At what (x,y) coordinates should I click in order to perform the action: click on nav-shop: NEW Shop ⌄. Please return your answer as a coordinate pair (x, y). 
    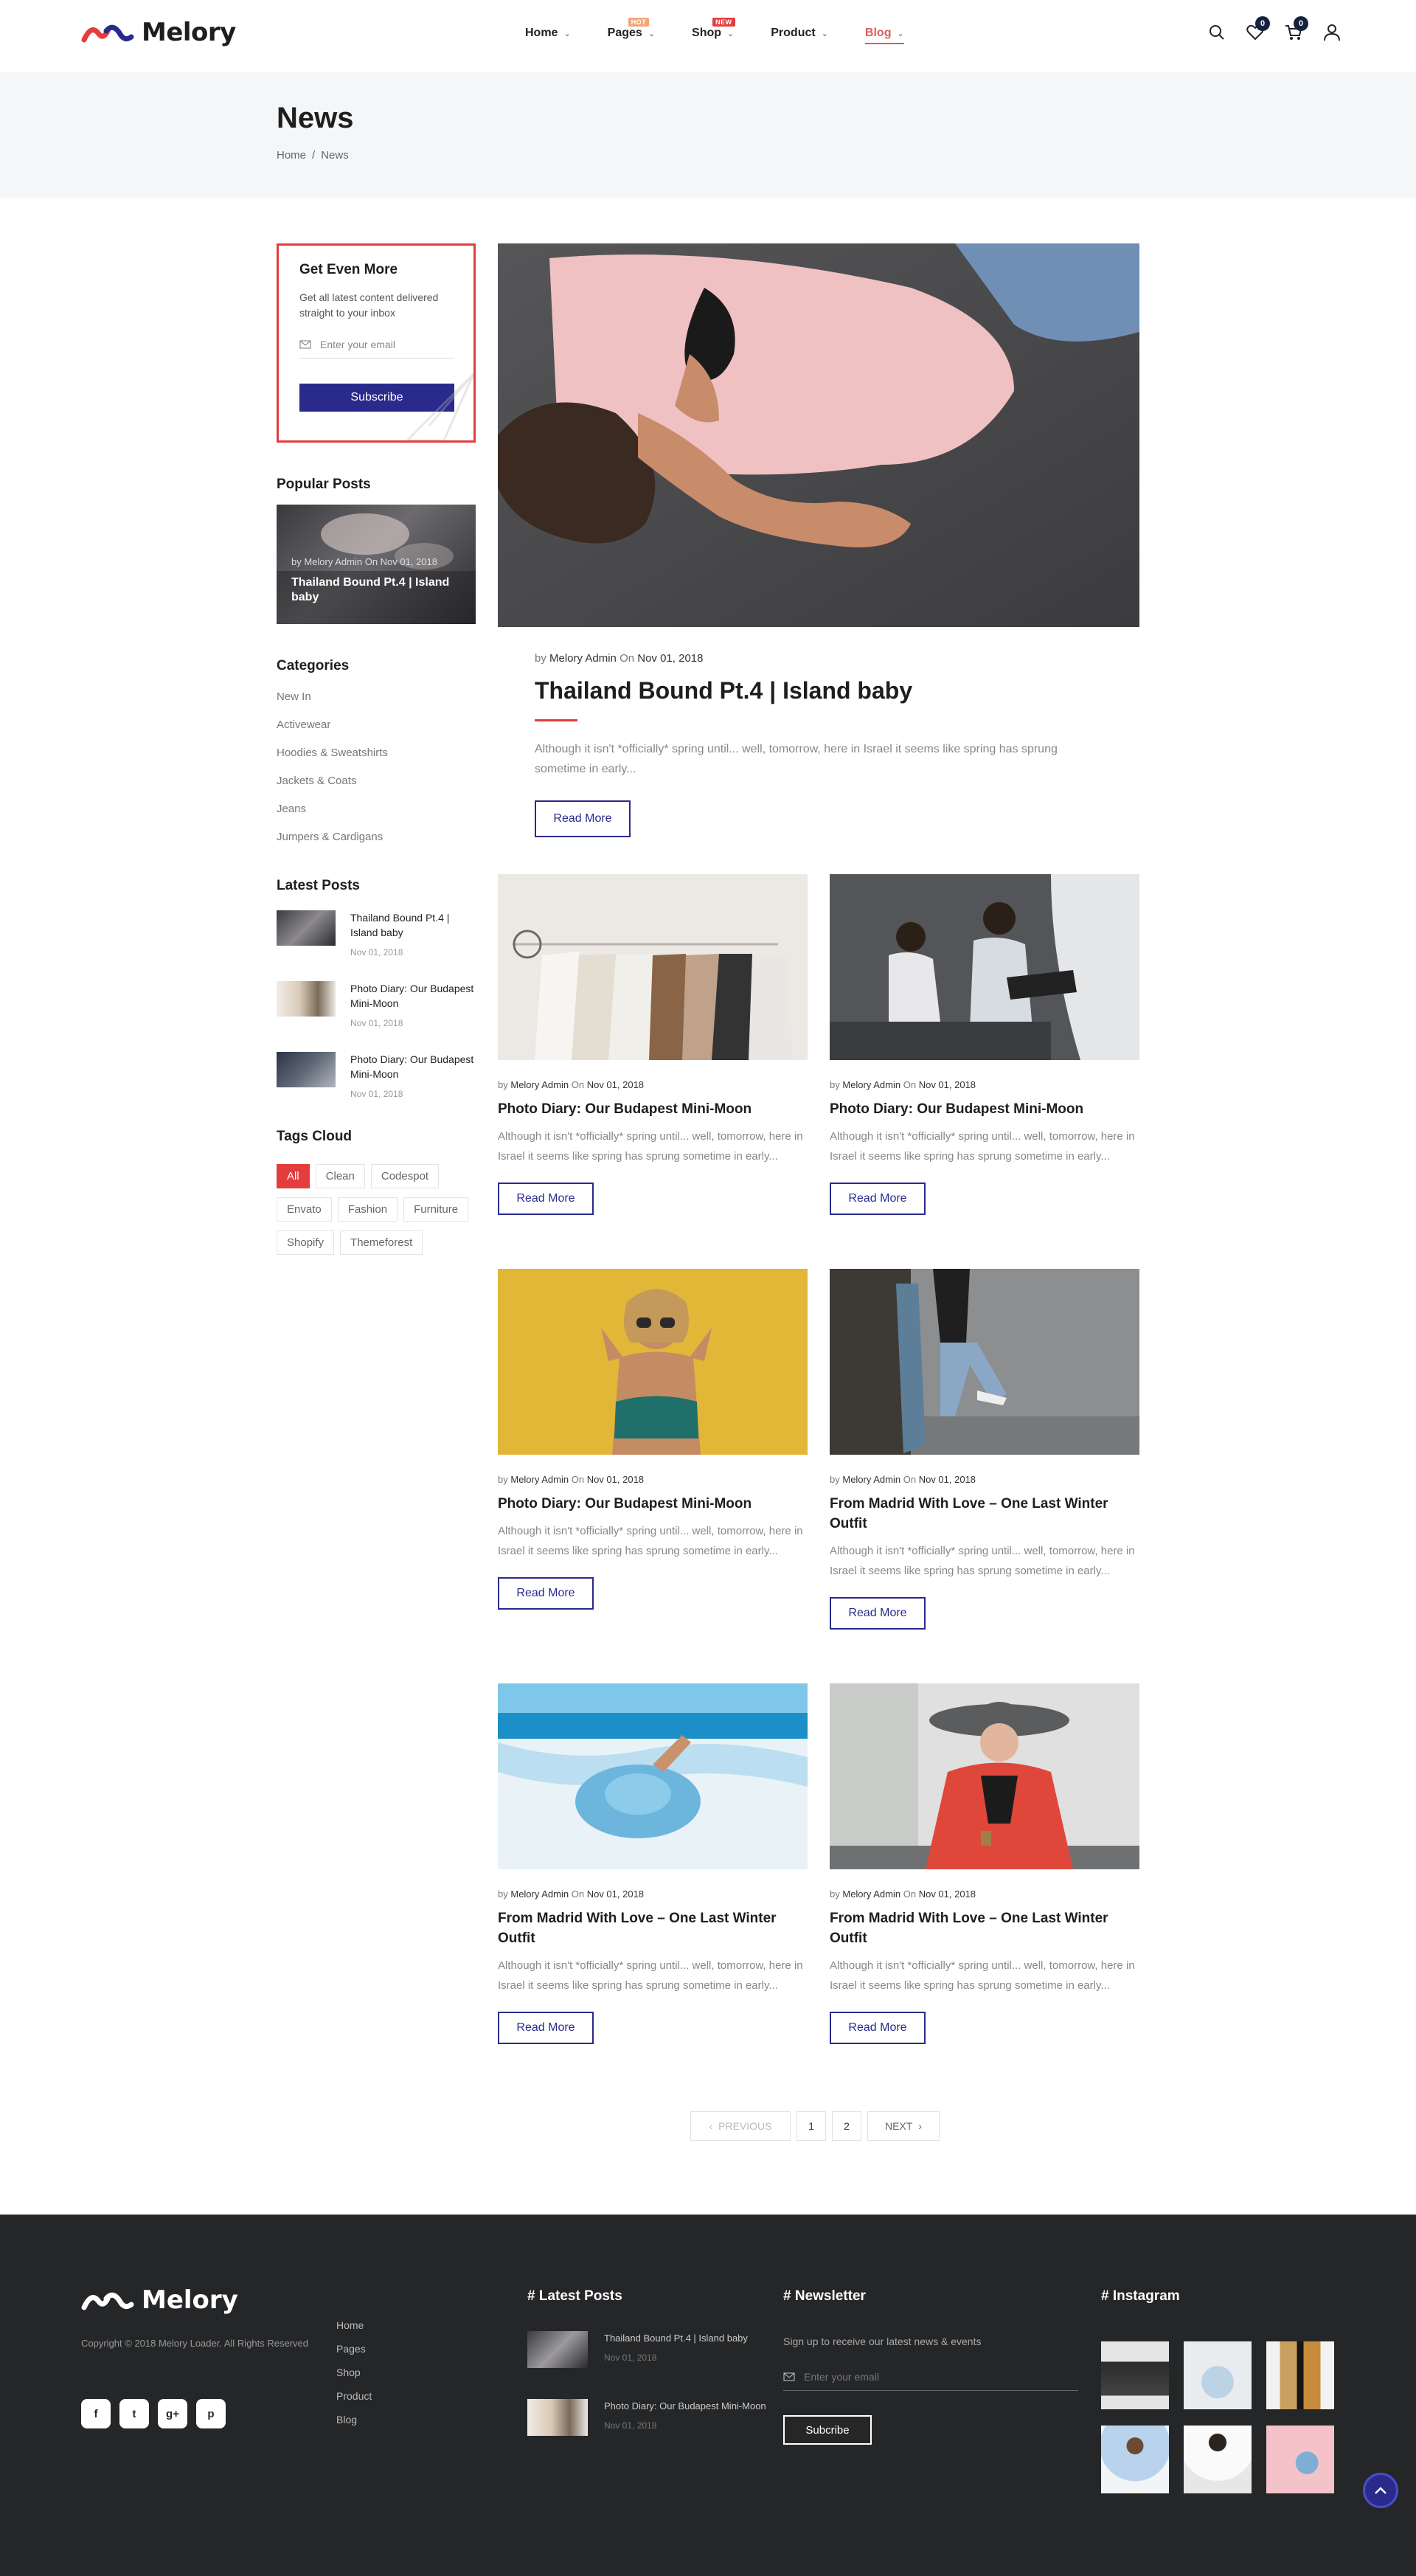
    Looking at the image, I should click on (713, 29).